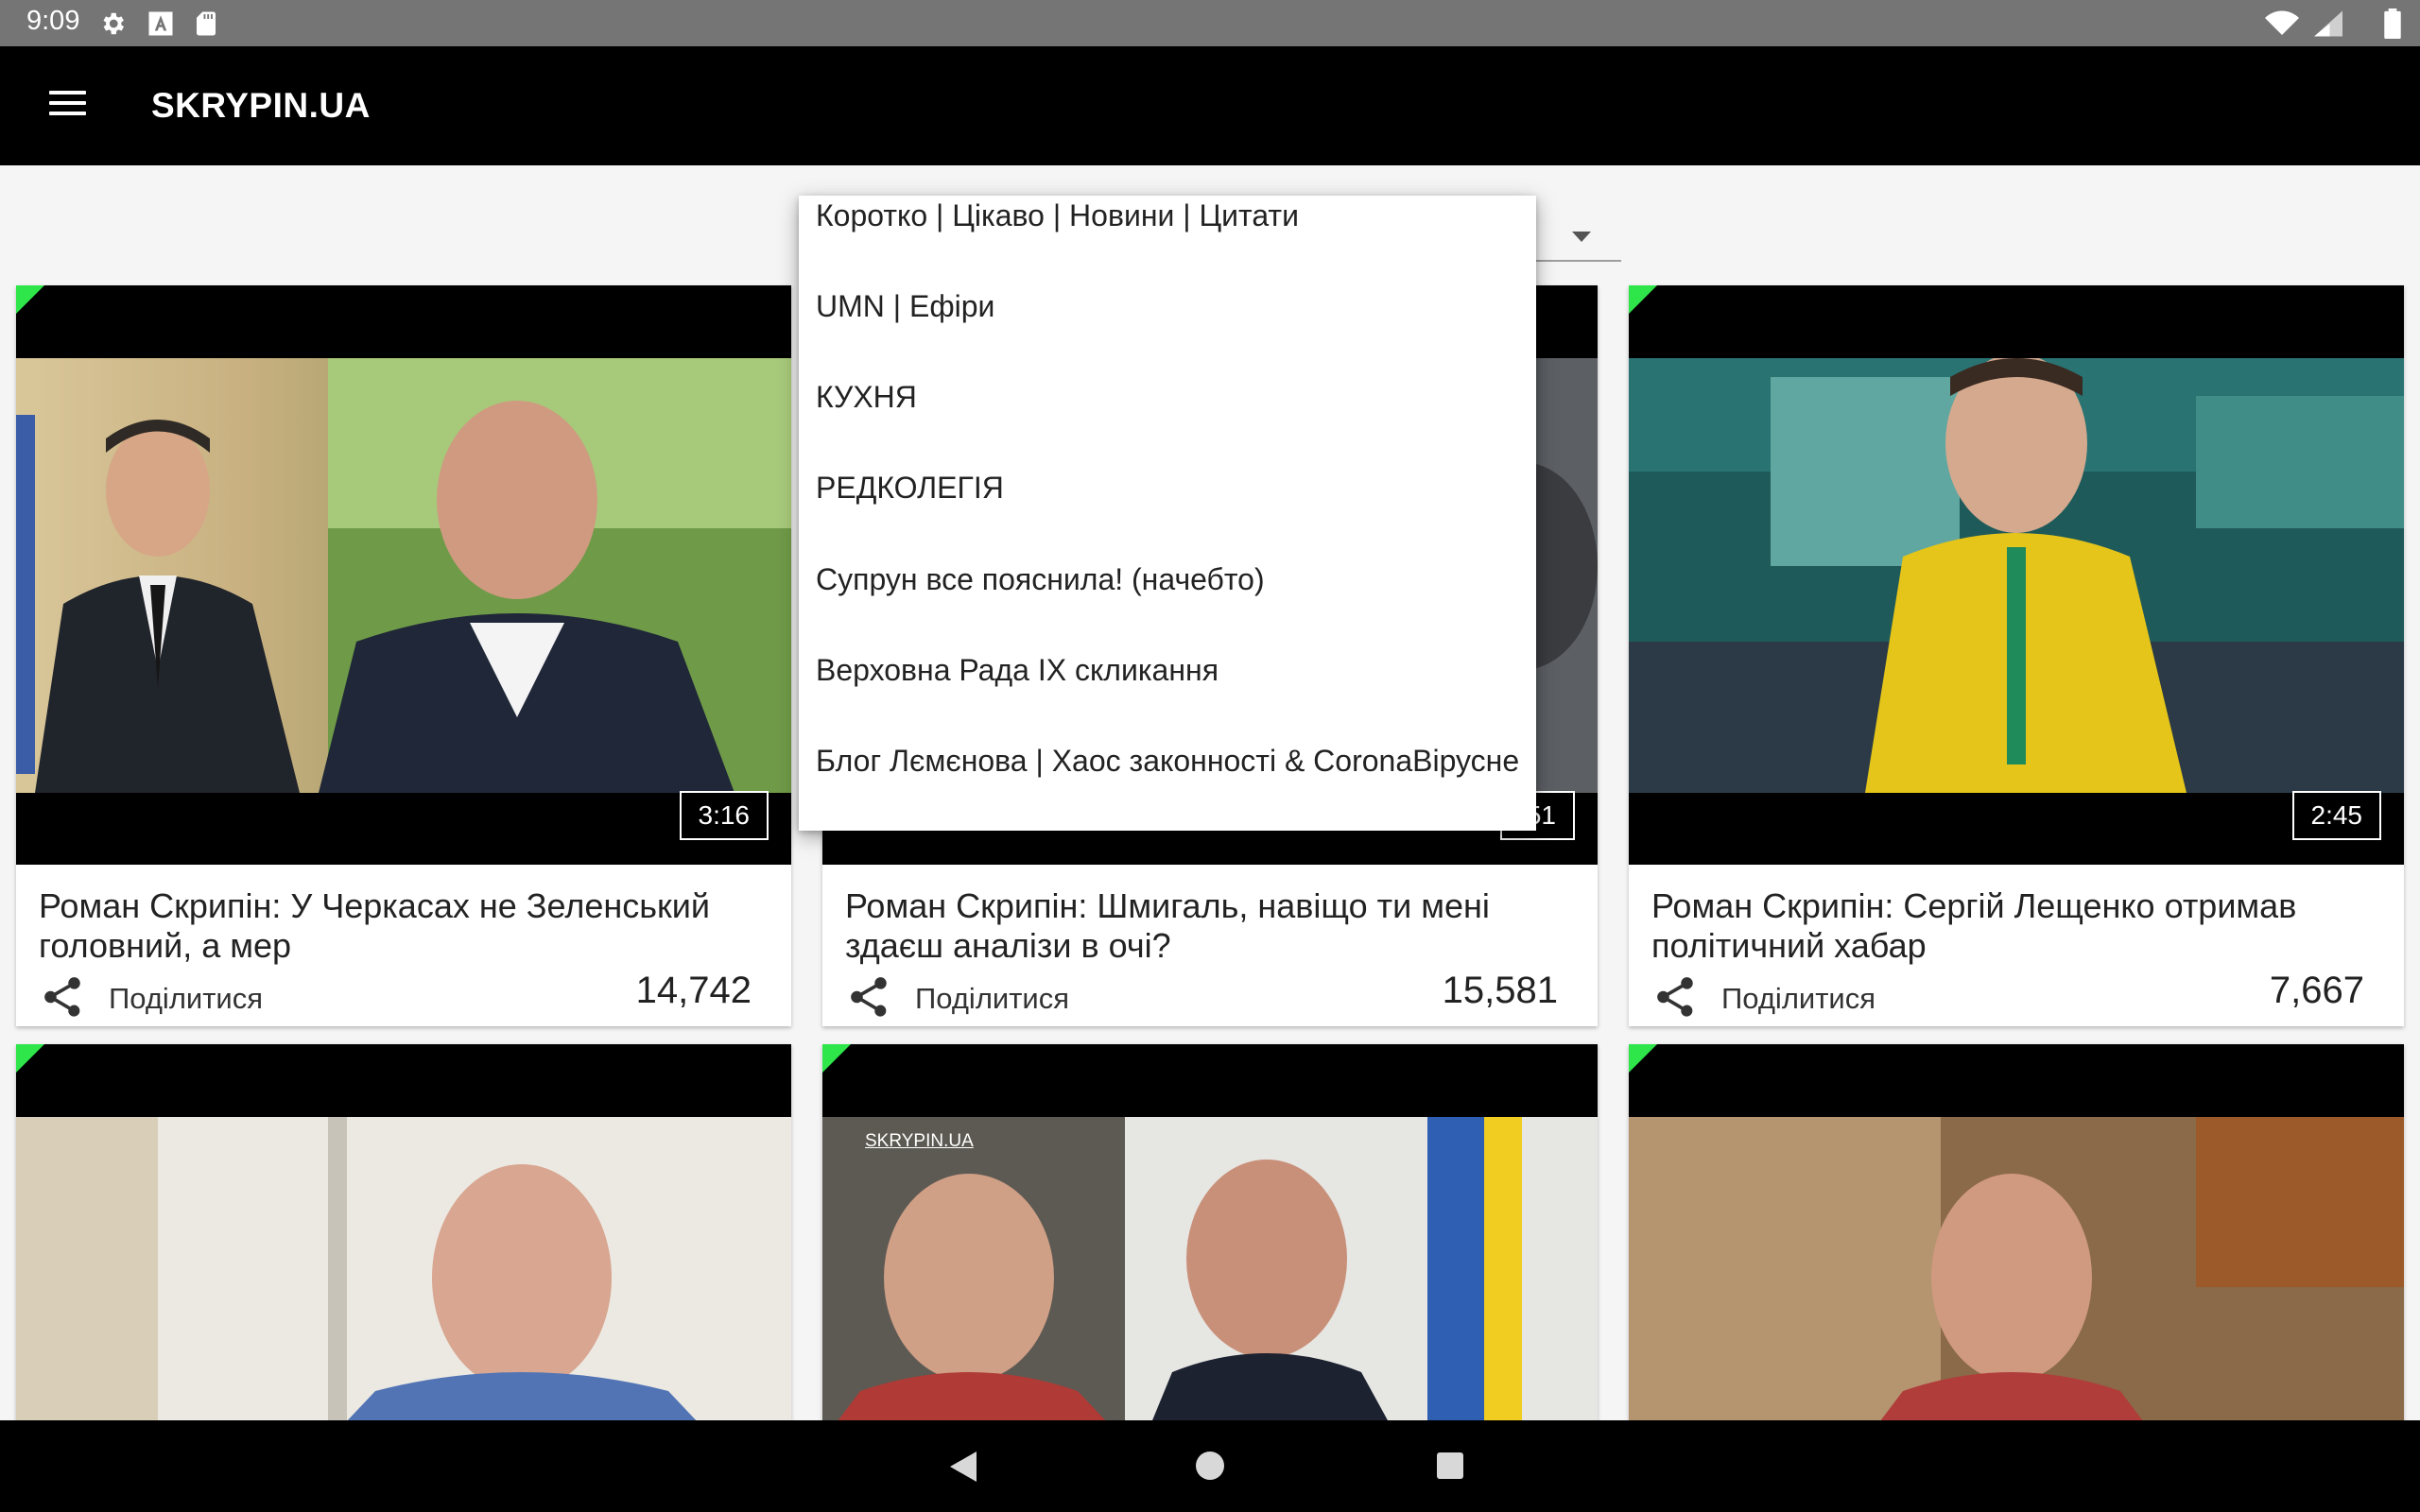  What do you see at coordinates (693, 990) in the screenshot?
I see `view-count: 14,742` at bounding box center [693, 990].